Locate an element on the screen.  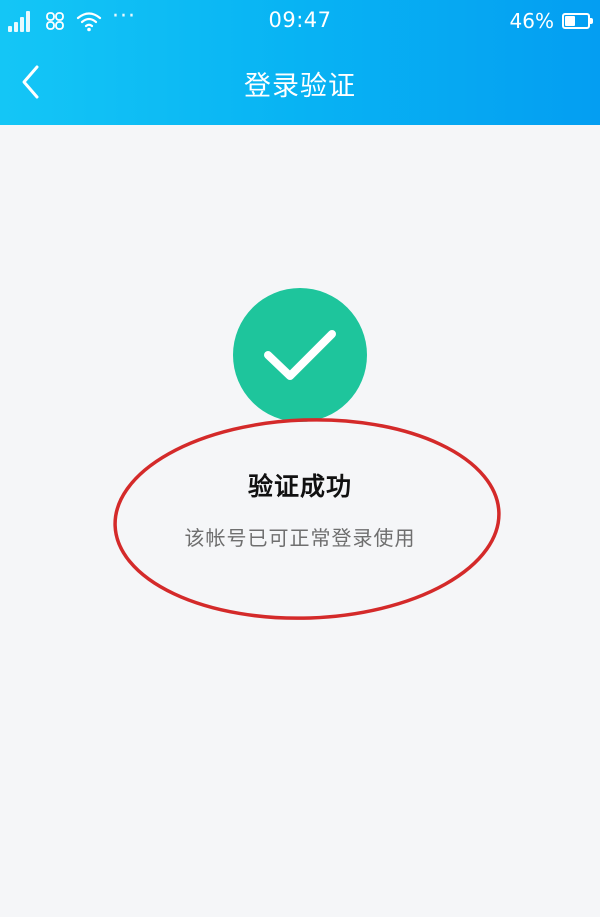
page-title: 登录验证 is located at coordinates (300, 86).